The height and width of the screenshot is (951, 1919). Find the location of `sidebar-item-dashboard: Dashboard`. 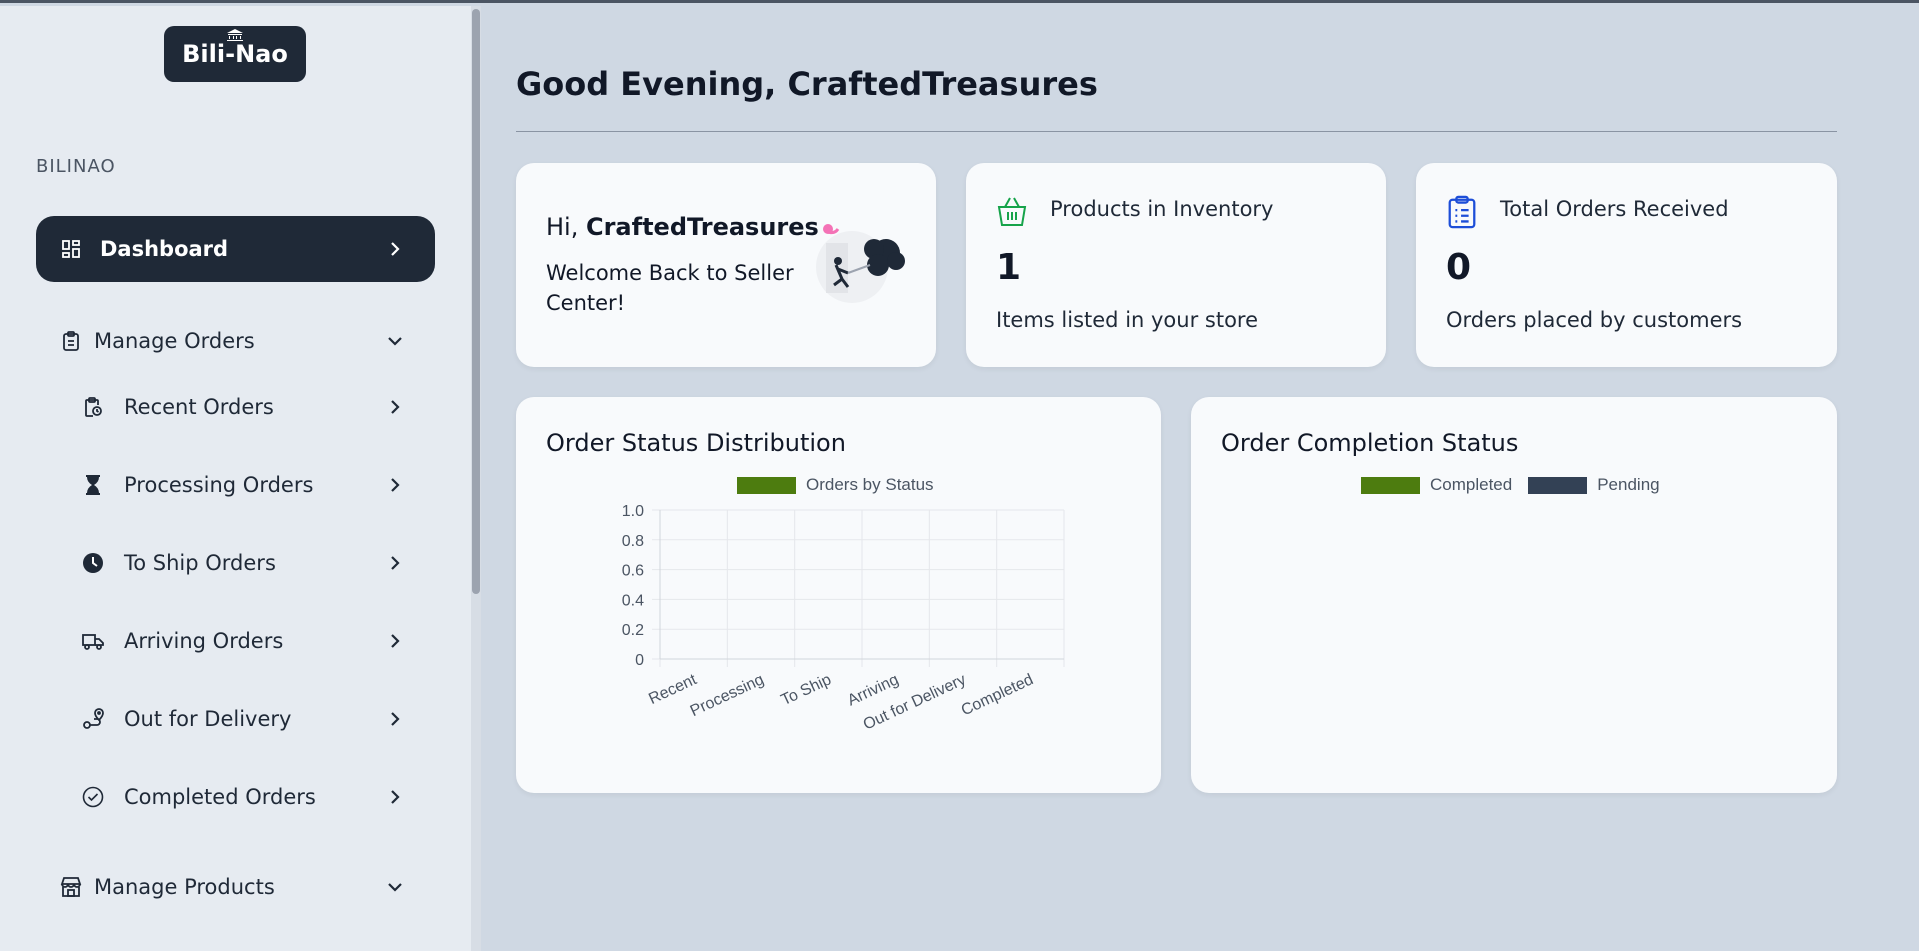

sidebar-item-dashboard: Dashboard is located at coordinates (235, 249).